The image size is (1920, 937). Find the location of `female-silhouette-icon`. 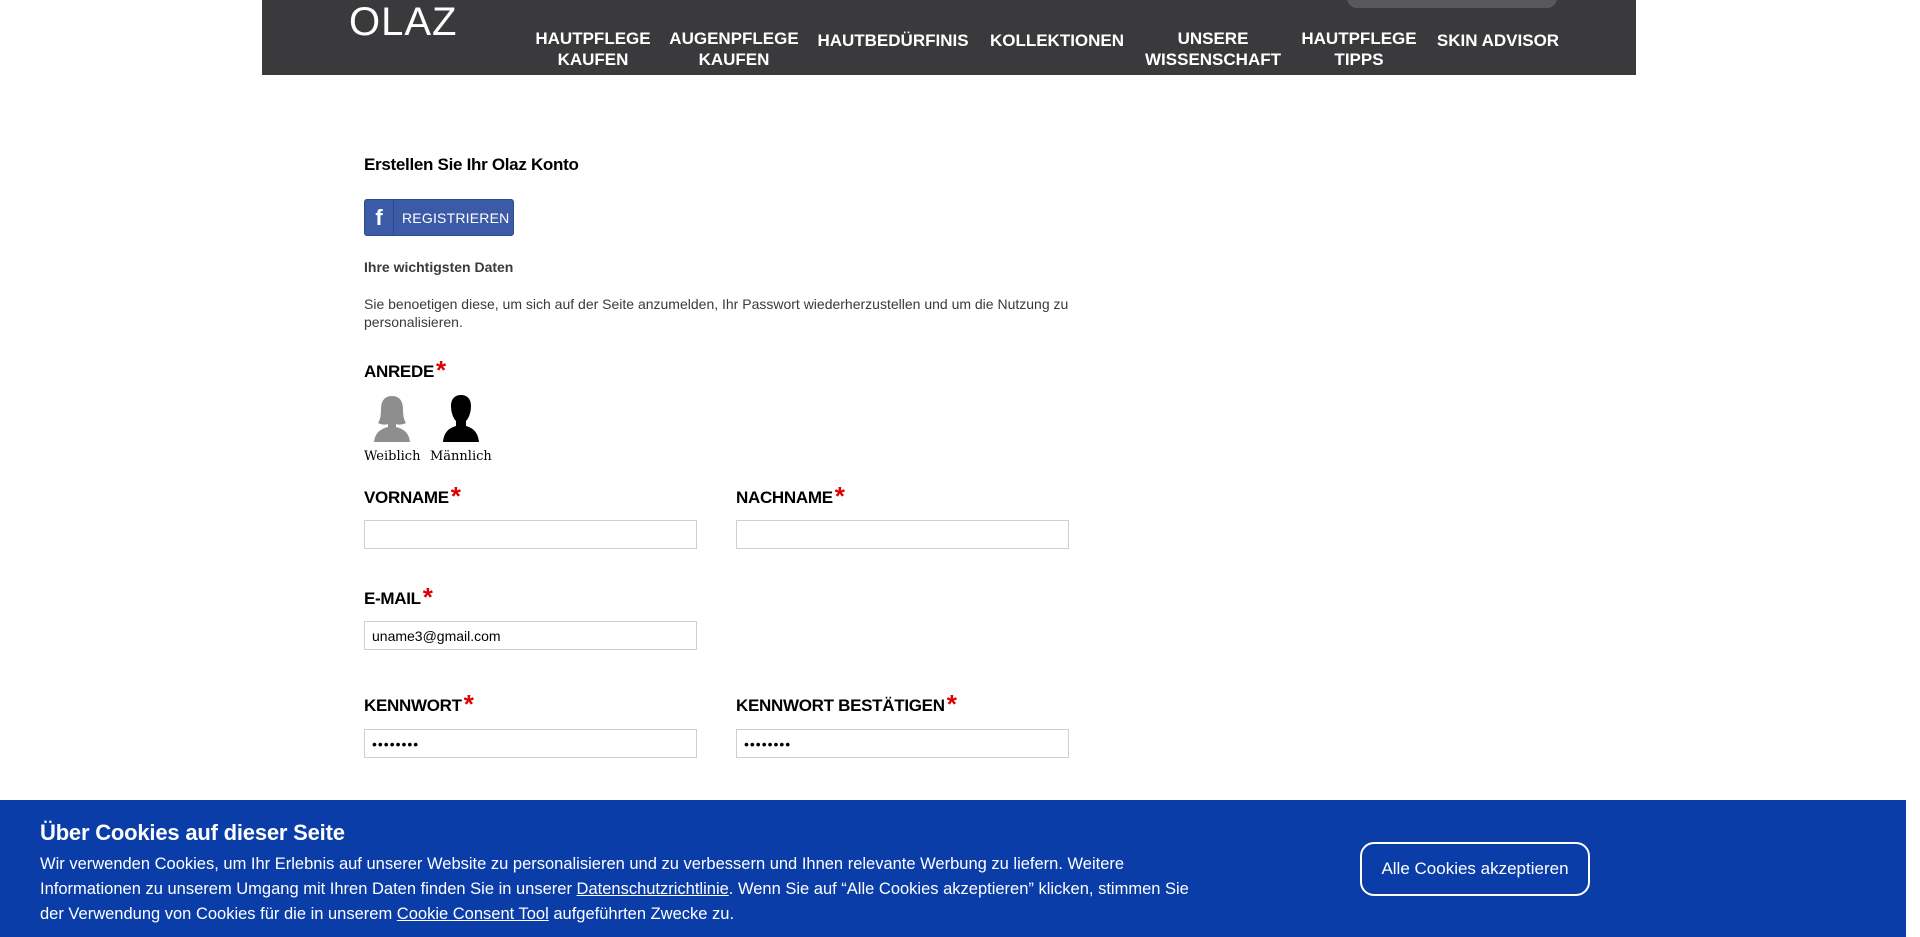

female-silhouette-icon is located at coordinates (392, 419).